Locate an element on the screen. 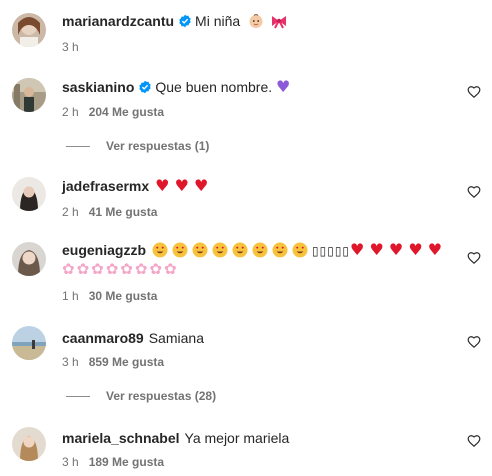 The height and width of the screenshot is (476, 492). missing-glyph-boxes: ▯▯▯▯▯ is located at coordinates (331, 251).